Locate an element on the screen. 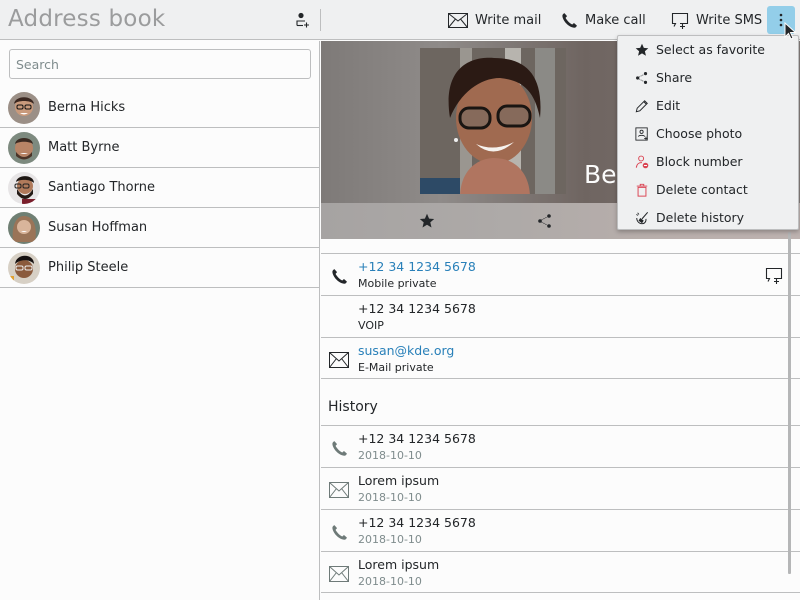 The width and height of the screenshot is (800, 600). phone-type-label: Mobile private is located at coordinates (397, 283).